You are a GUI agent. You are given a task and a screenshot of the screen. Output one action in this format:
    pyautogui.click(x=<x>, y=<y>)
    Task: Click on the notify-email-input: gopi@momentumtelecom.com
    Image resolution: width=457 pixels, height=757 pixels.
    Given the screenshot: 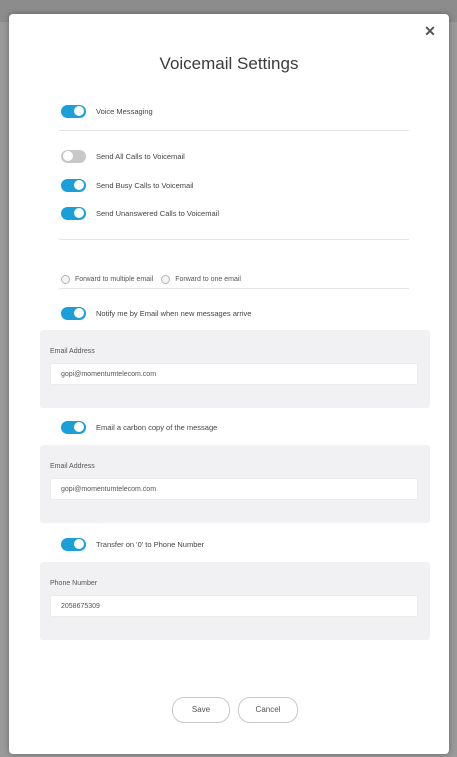 What is the action you would take?
    pyautogui.click(x=234, y=374)
    